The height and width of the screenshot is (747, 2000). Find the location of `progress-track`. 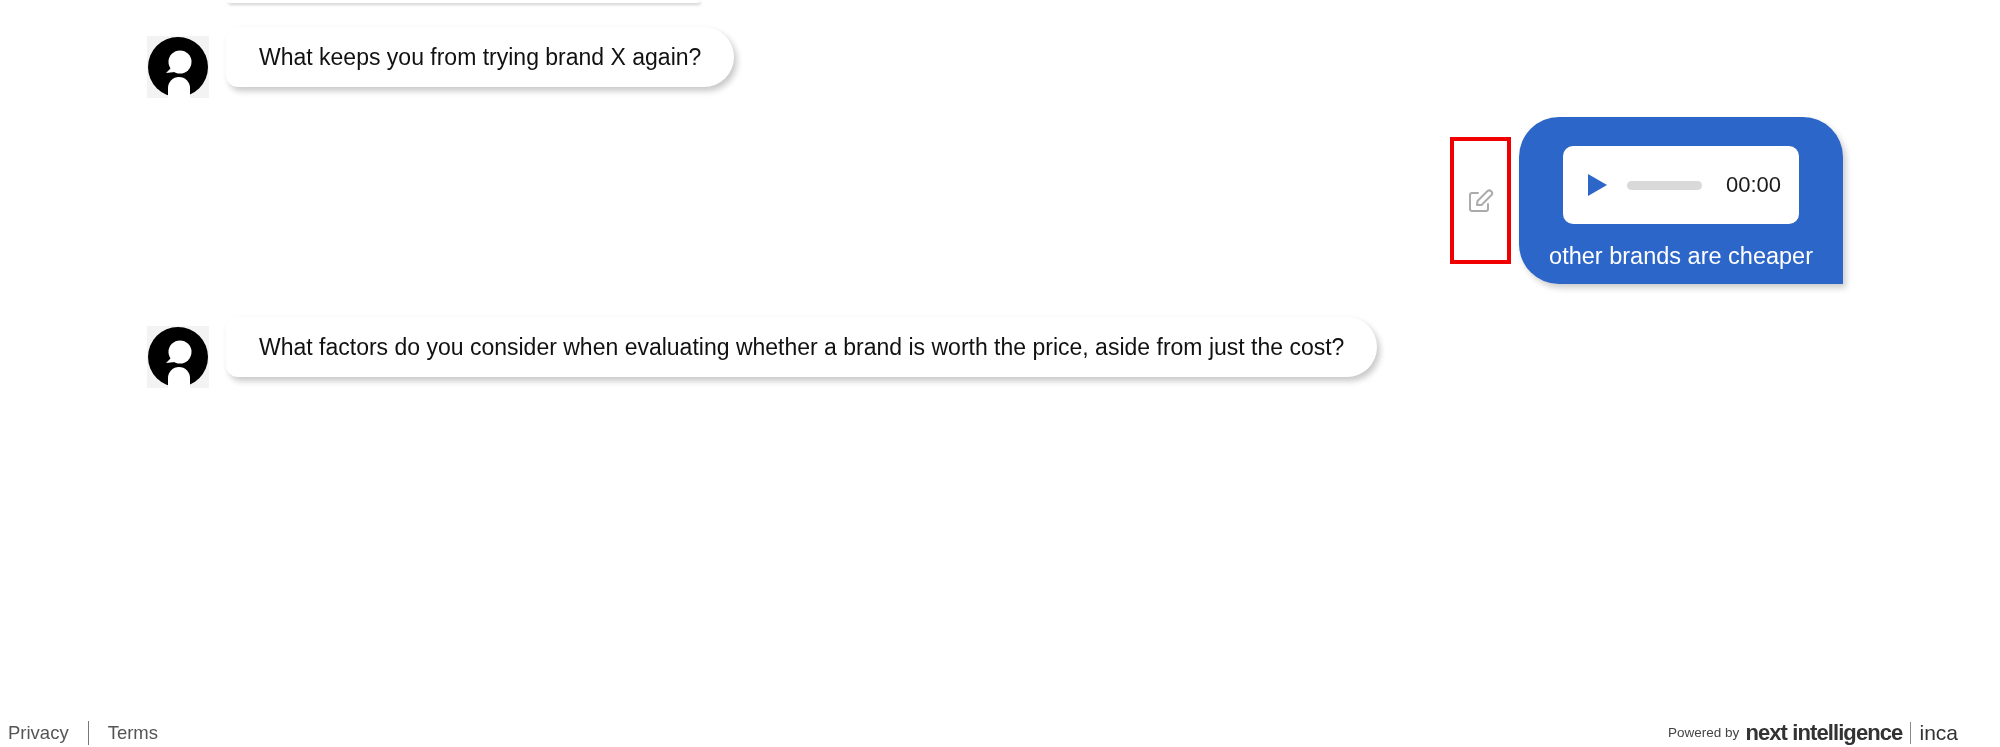

progress-track is located at coordinates (1665, 185).